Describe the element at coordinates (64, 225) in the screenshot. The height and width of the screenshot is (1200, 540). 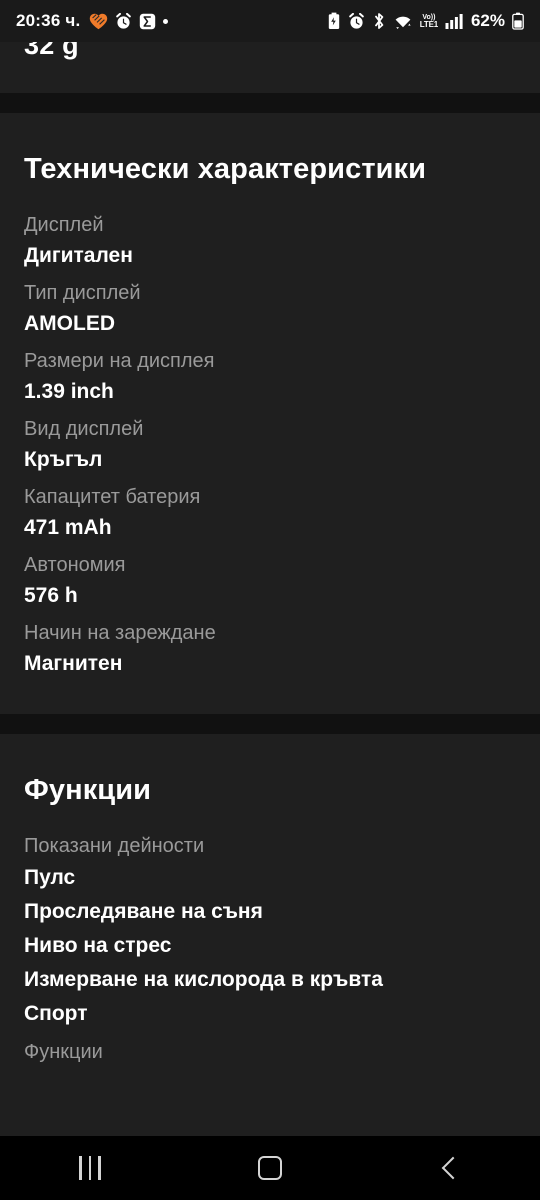
I see `spec-label: Дисплей` at that location.